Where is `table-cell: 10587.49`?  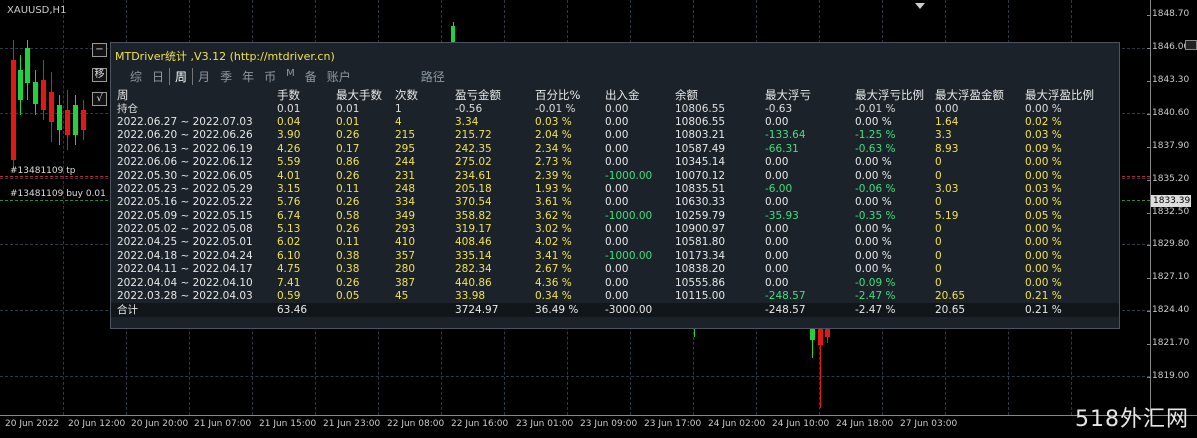
table-cell: 10587.49 is located at coordinates (700, 148).